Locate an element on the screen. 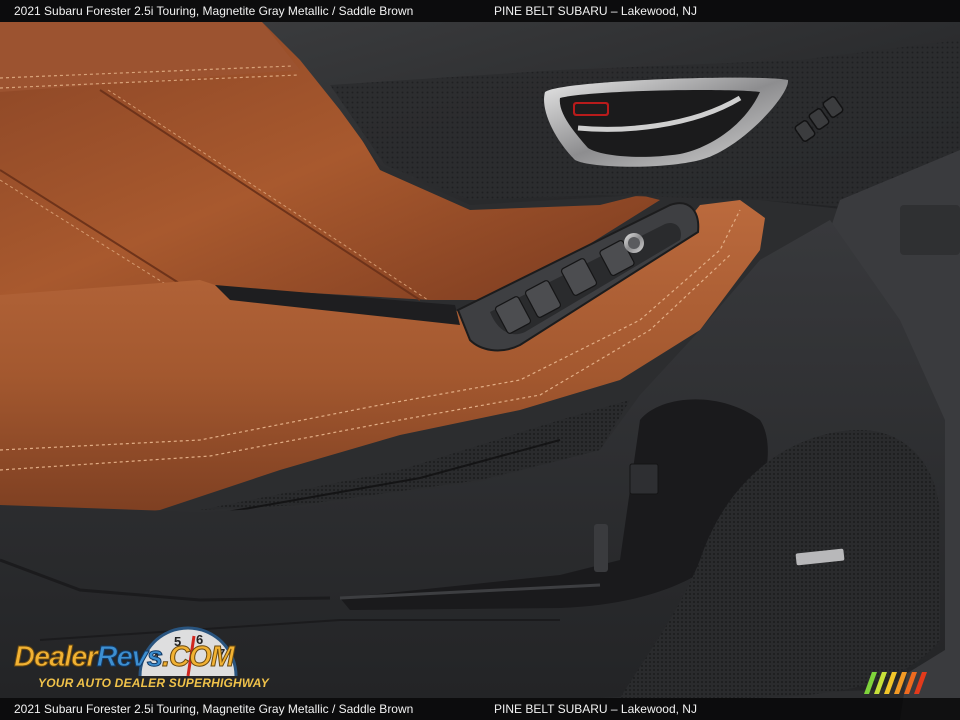  logo-wordmark: DealerRevs.COM is located at coordinates (125, 657).